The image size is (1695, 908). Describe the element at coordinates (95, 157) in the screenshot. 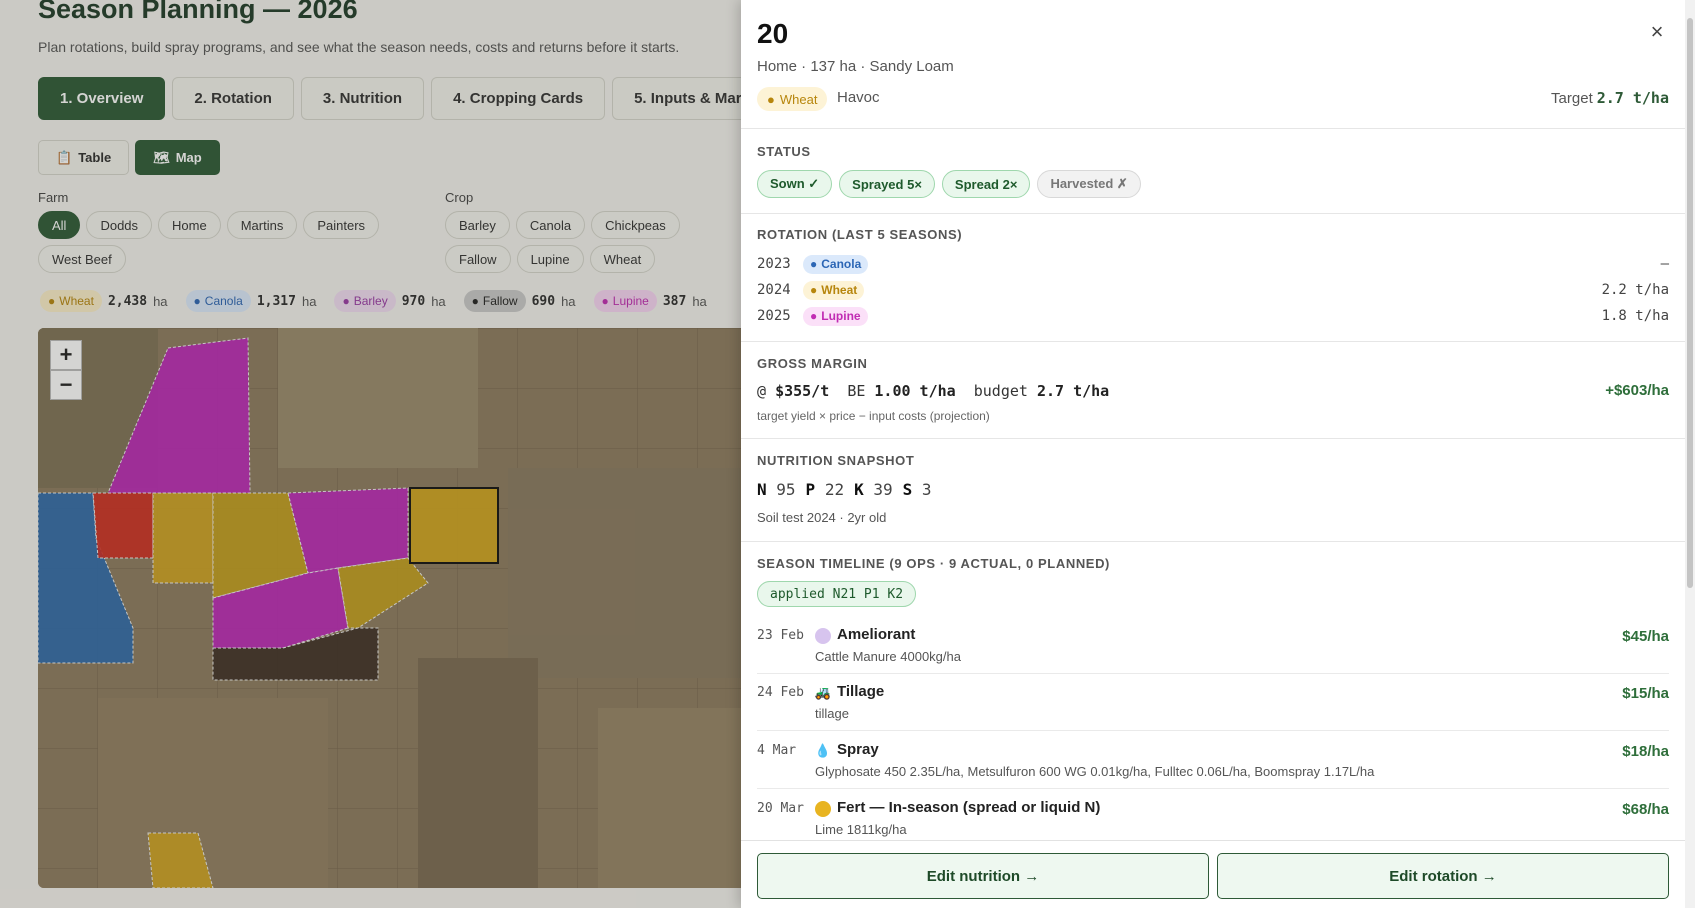

I see `table-view-label: Table` at that location.